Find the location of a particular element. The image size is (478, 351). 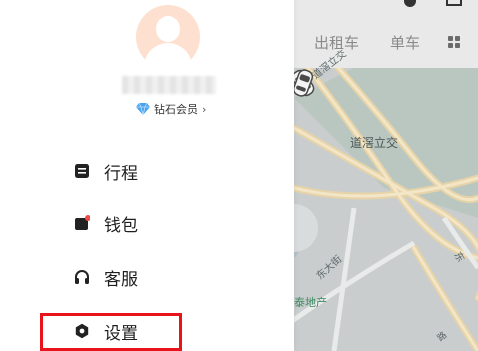

username-blurred is located at coordinates (169, 85).